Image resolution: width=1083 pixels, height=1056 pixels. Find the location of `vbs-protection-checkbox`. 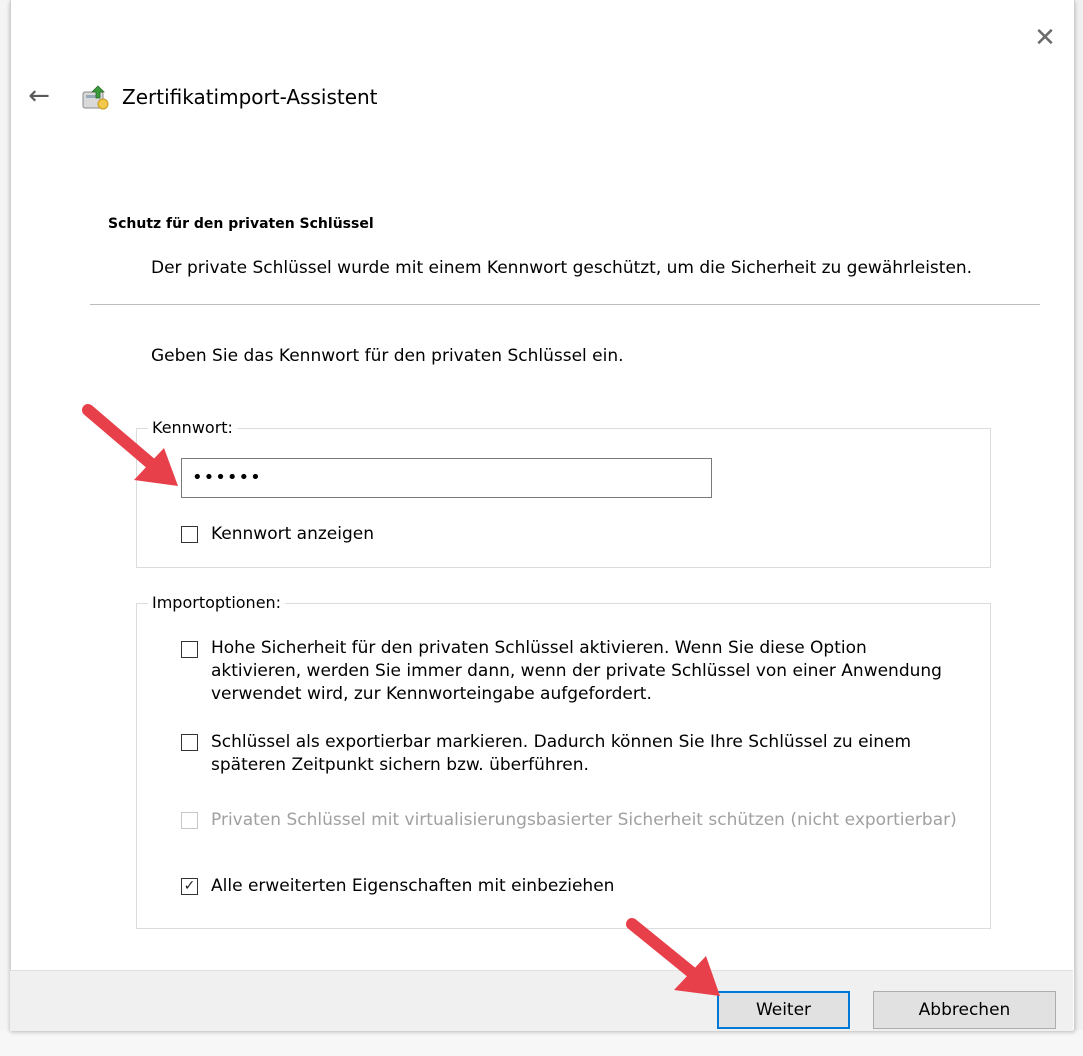

vbs-protection-checkbox is located at coordinates (189, 820).